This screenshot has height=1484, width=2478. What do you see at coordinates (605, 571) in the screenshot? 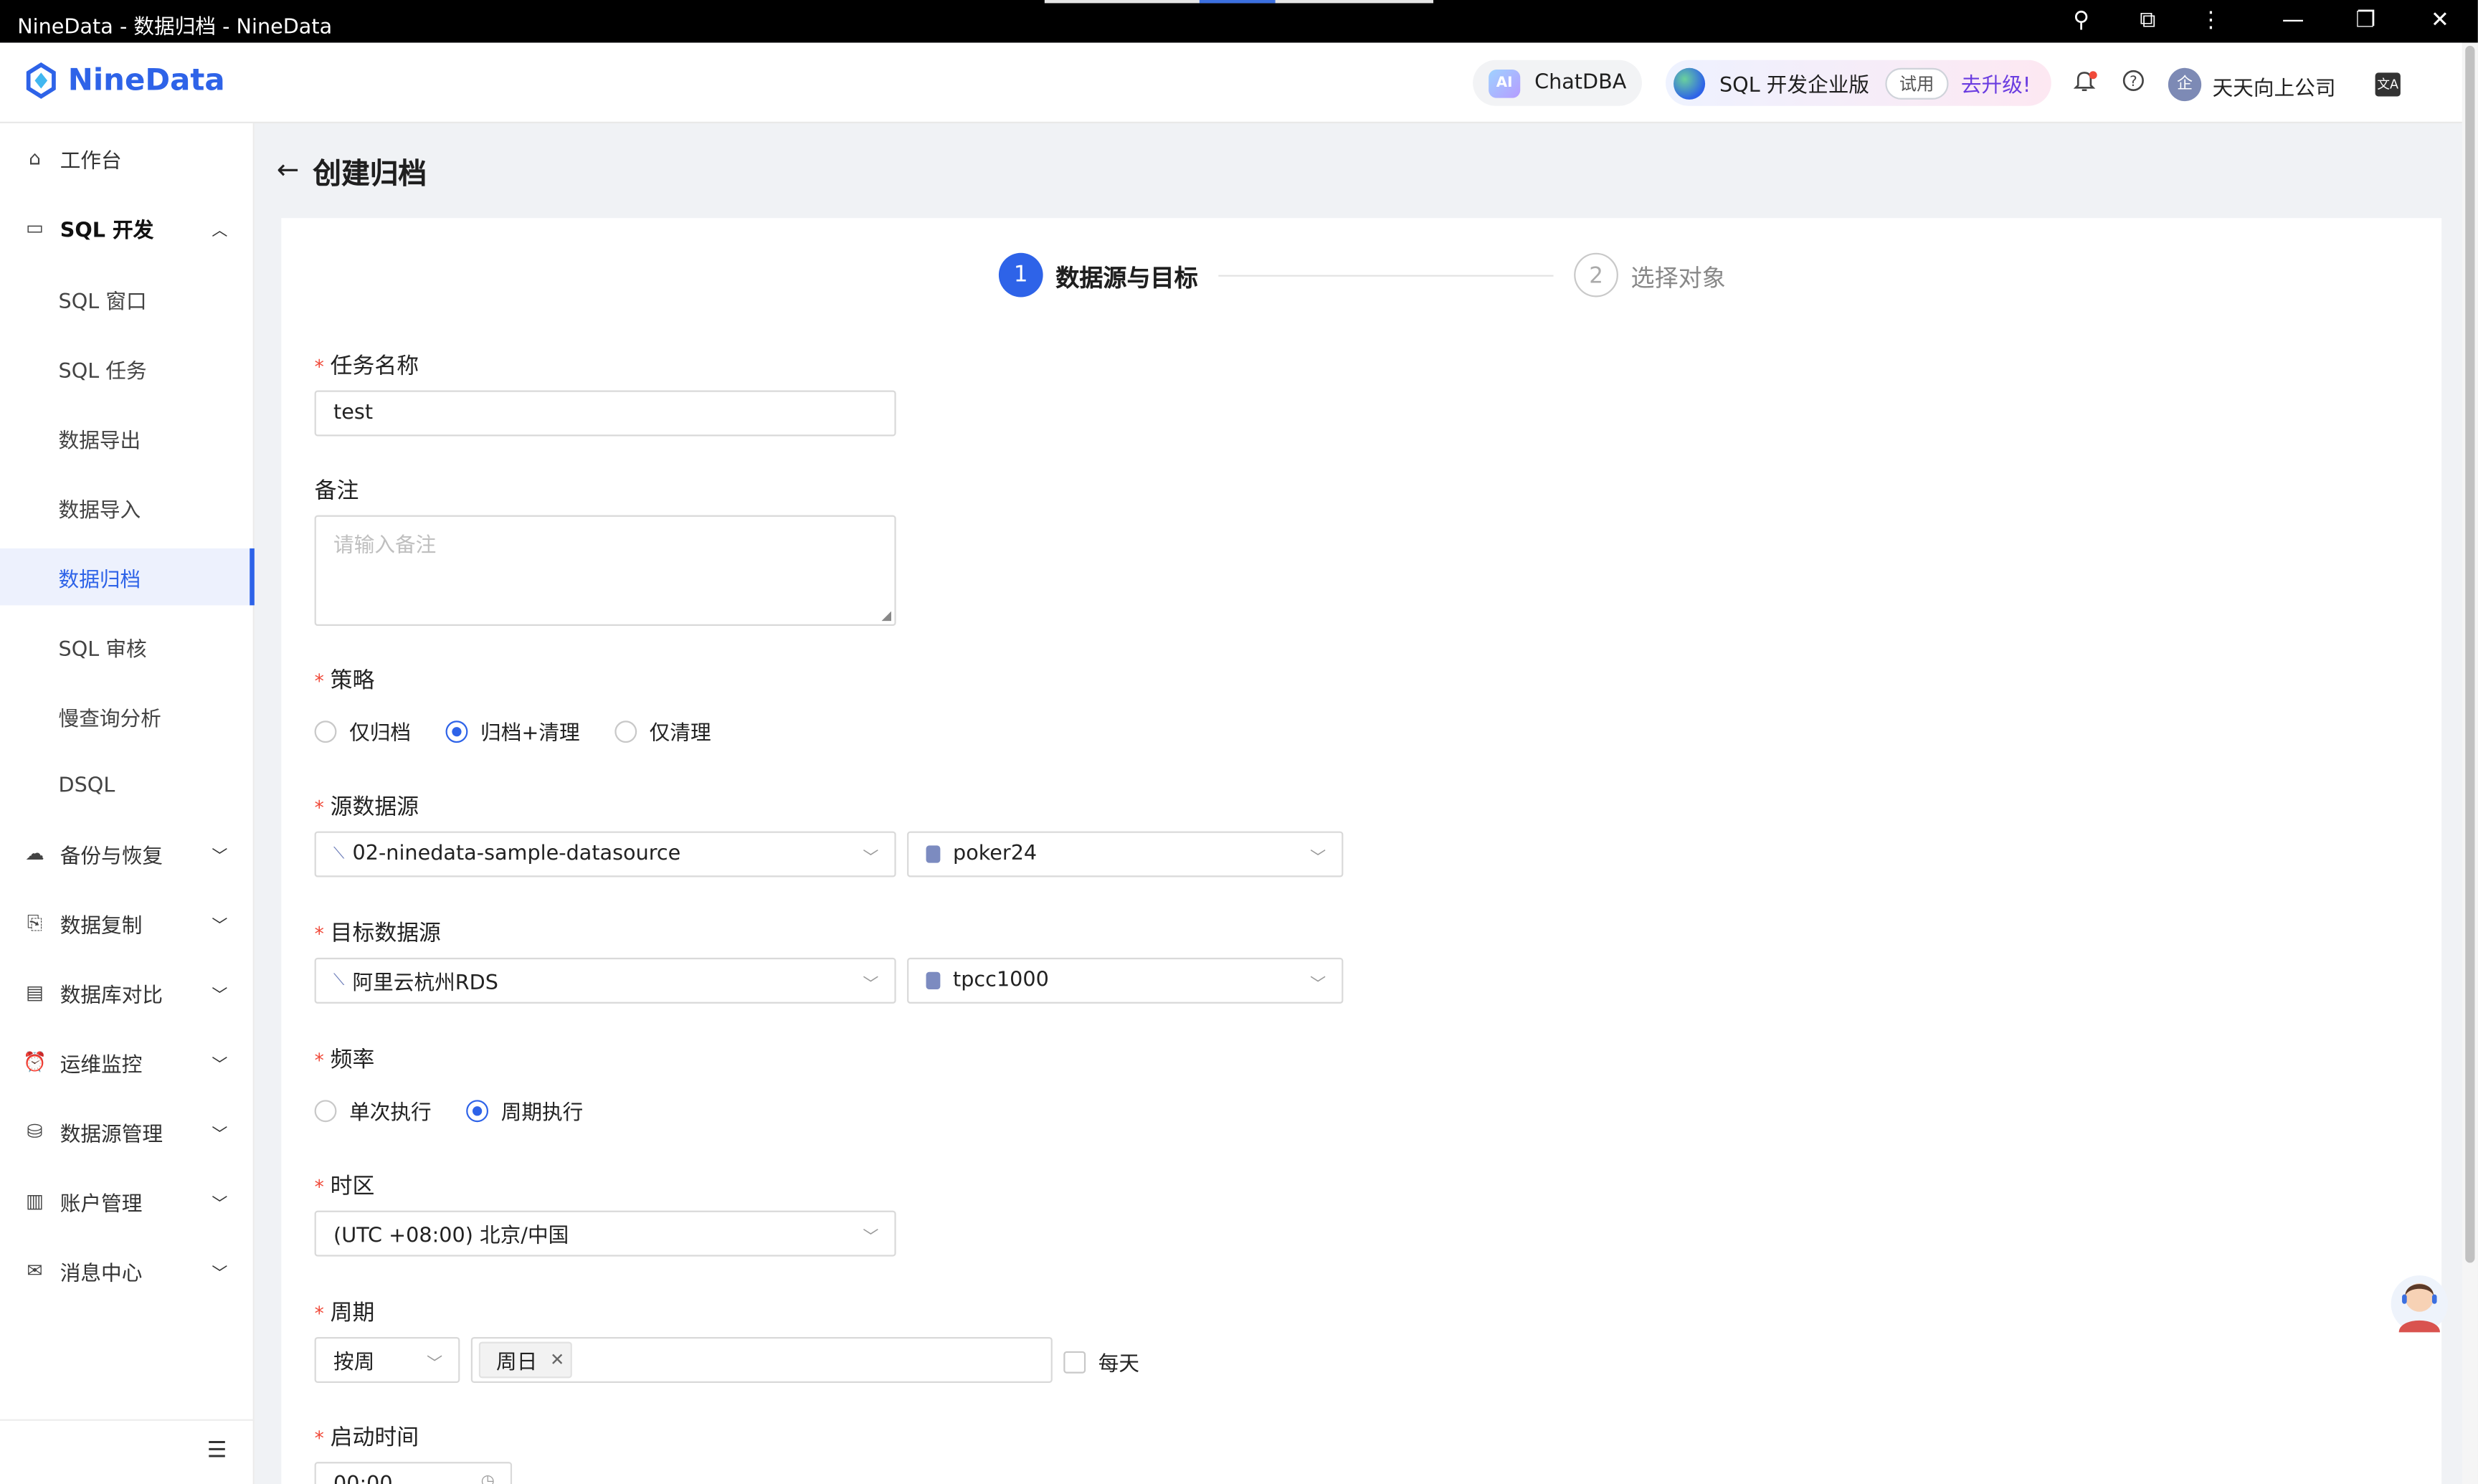
I see `remark-textarea: 请输入备注 ◢` at bounding box center [605, 571].